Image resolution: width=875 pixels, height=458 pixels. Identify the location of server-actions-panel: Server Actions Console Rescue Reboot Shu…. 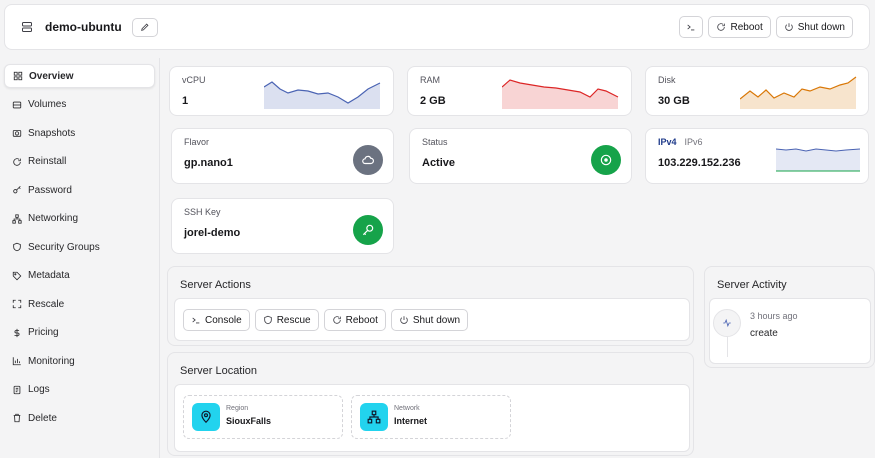
(430, 306).